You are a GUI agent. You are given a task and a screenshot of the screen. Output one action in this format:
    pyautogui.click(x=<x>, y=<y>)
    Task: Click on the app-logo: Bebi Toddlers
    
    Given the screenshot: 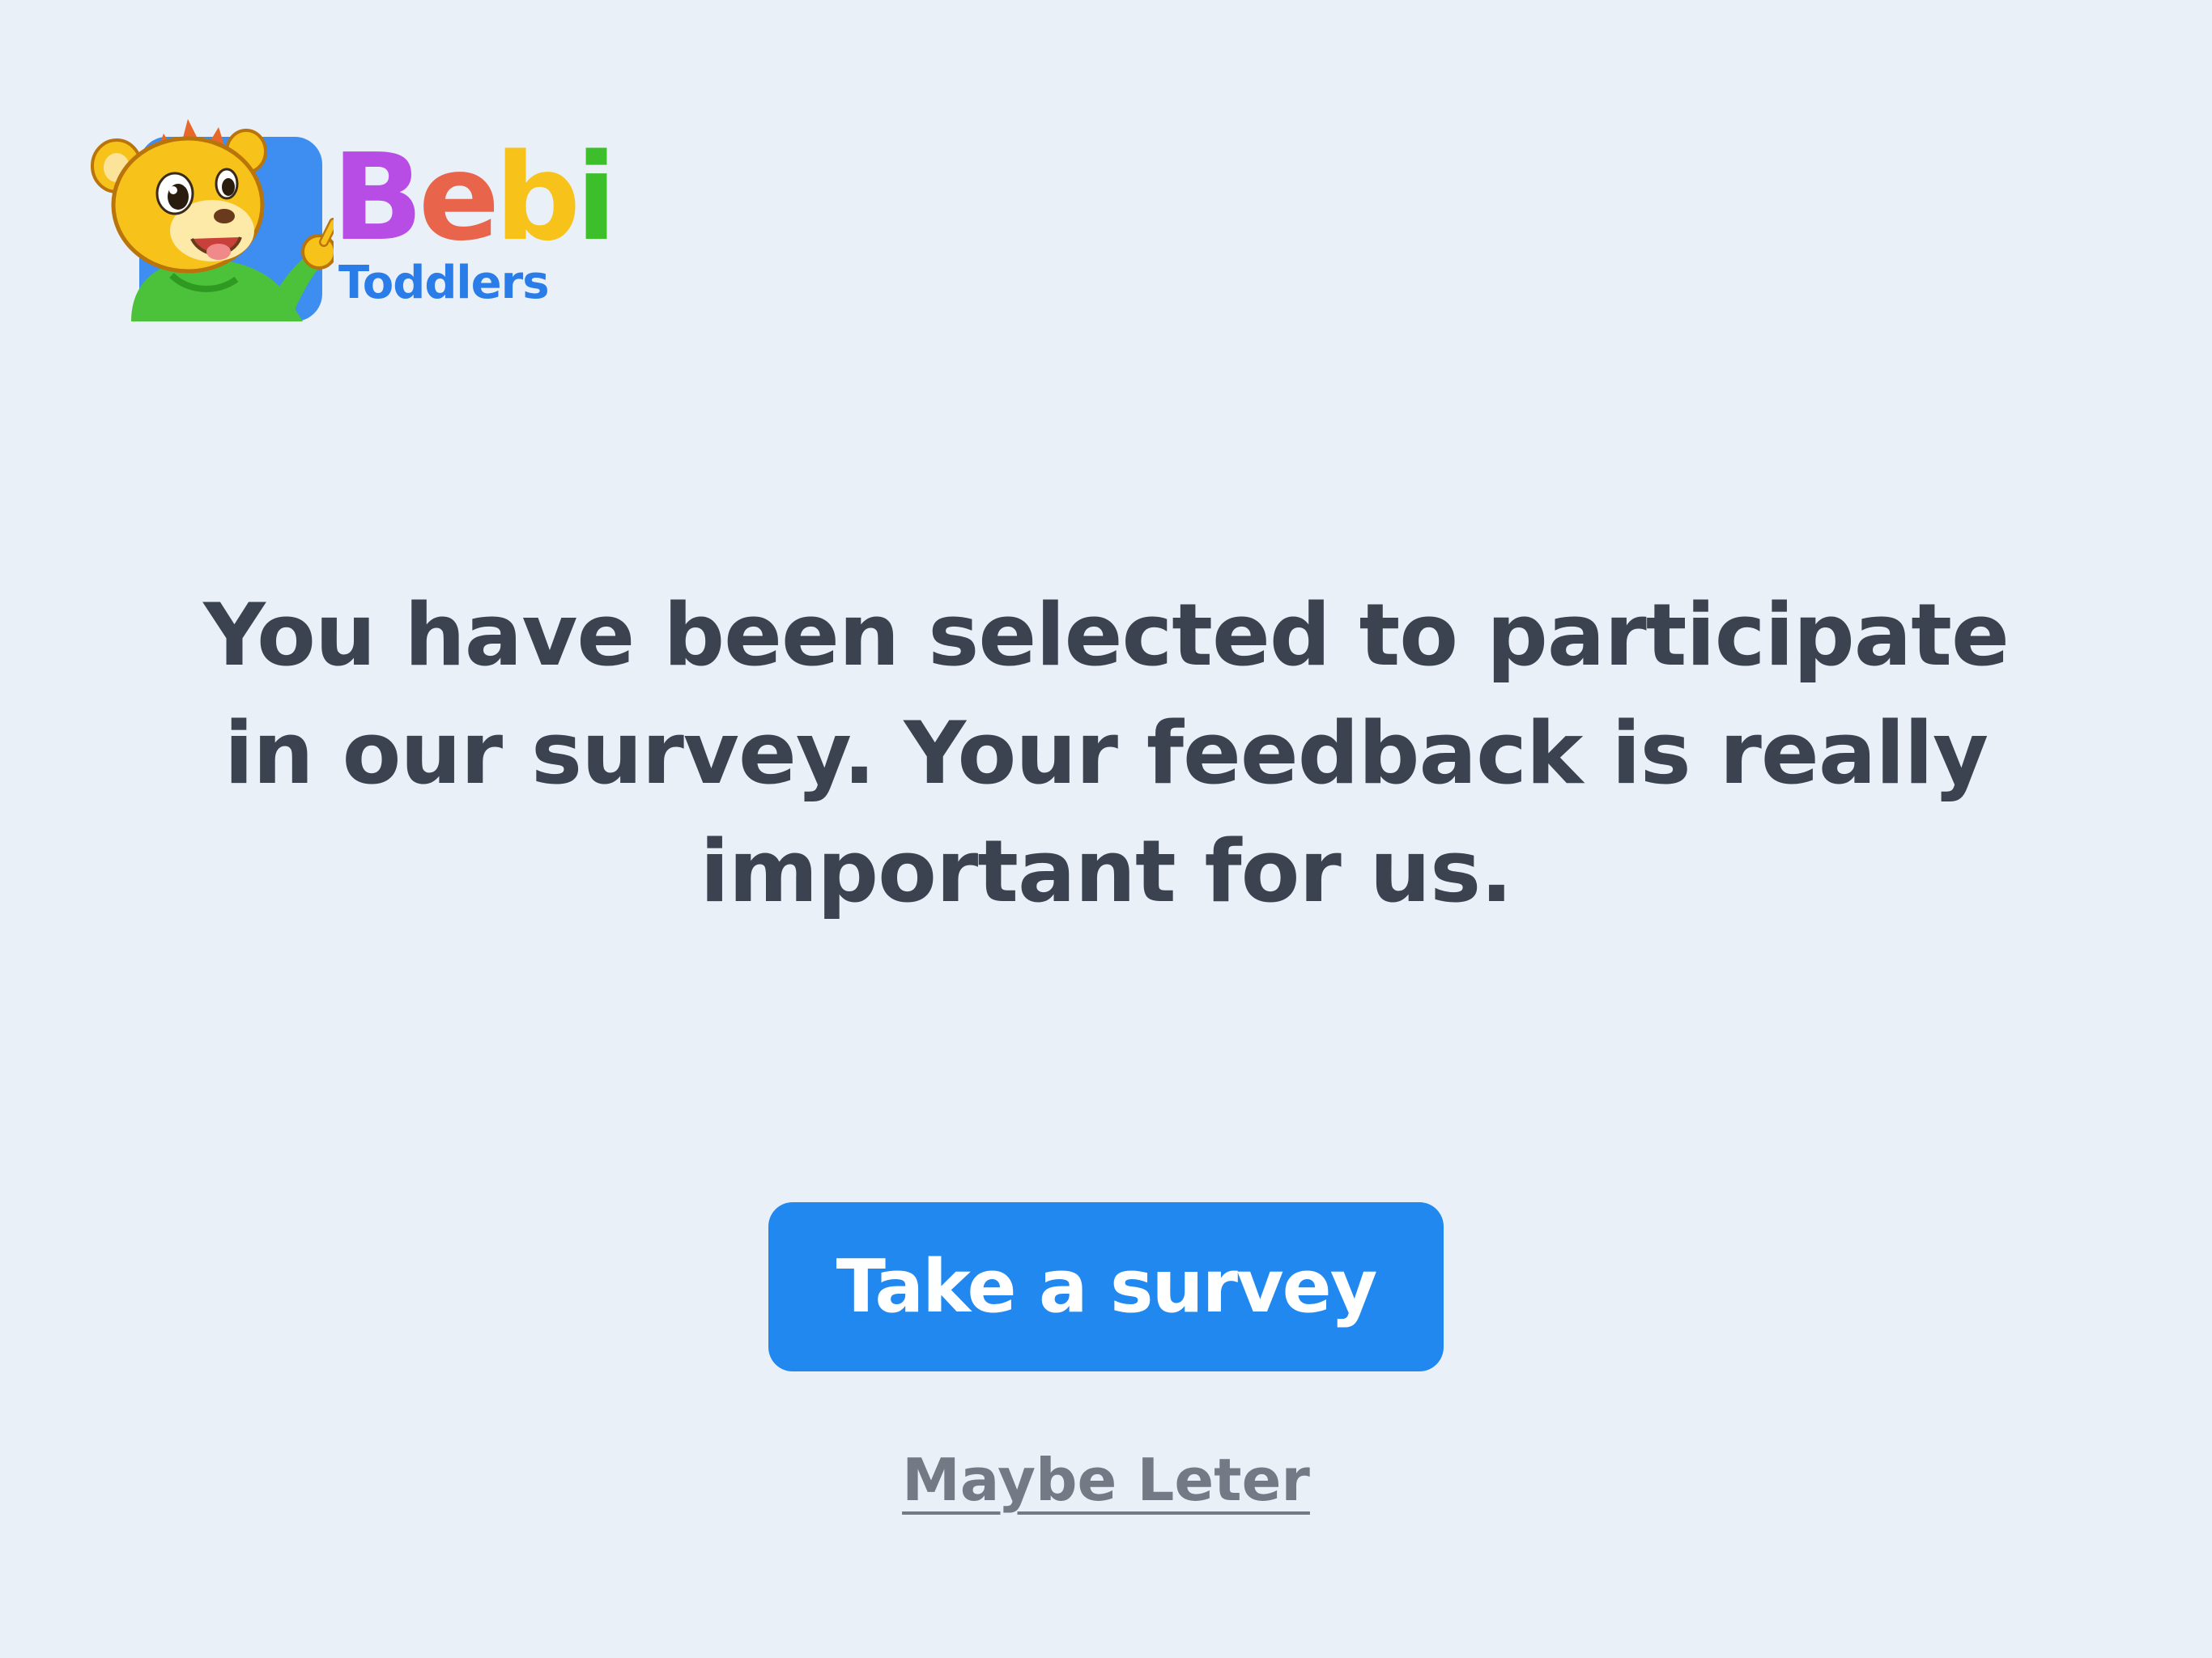 What is the action you would take?
    pyautogui.click(x=345, y=218)
    